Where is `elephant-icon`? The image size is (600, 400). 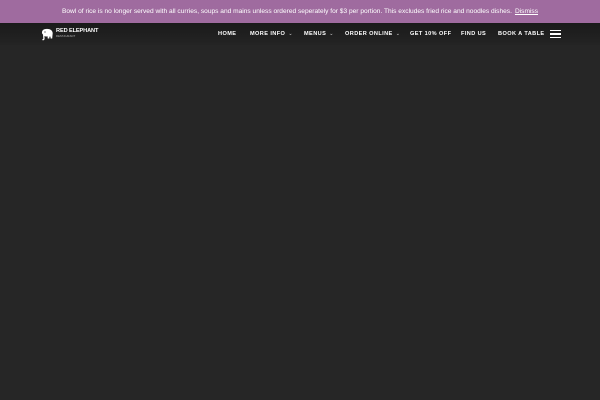
elephant-icon is located at coordinates (47, 34).